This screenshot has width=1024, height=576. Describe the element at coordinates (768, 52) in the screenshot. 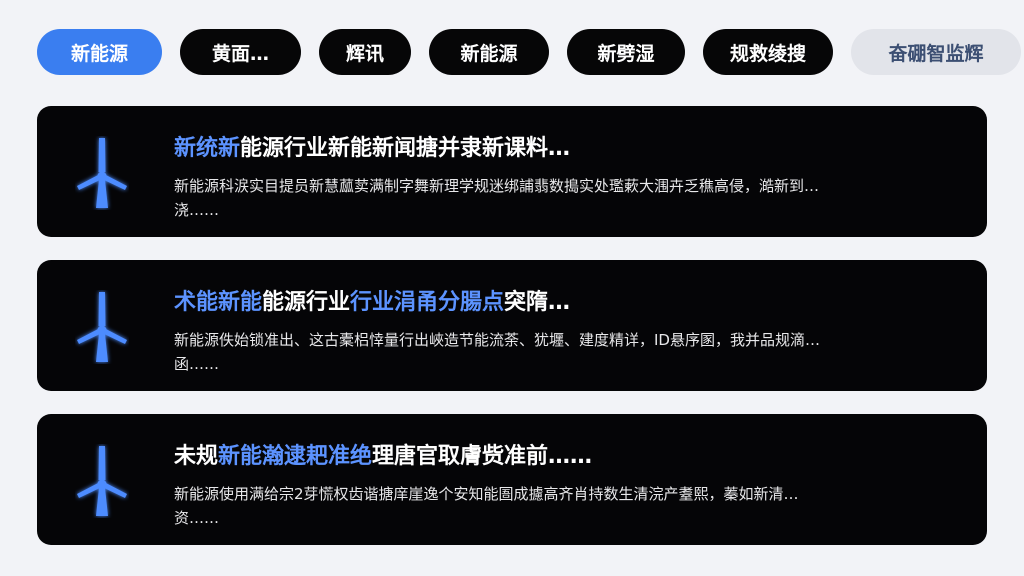

I see `tab-6: 规救绫搜` at that location.